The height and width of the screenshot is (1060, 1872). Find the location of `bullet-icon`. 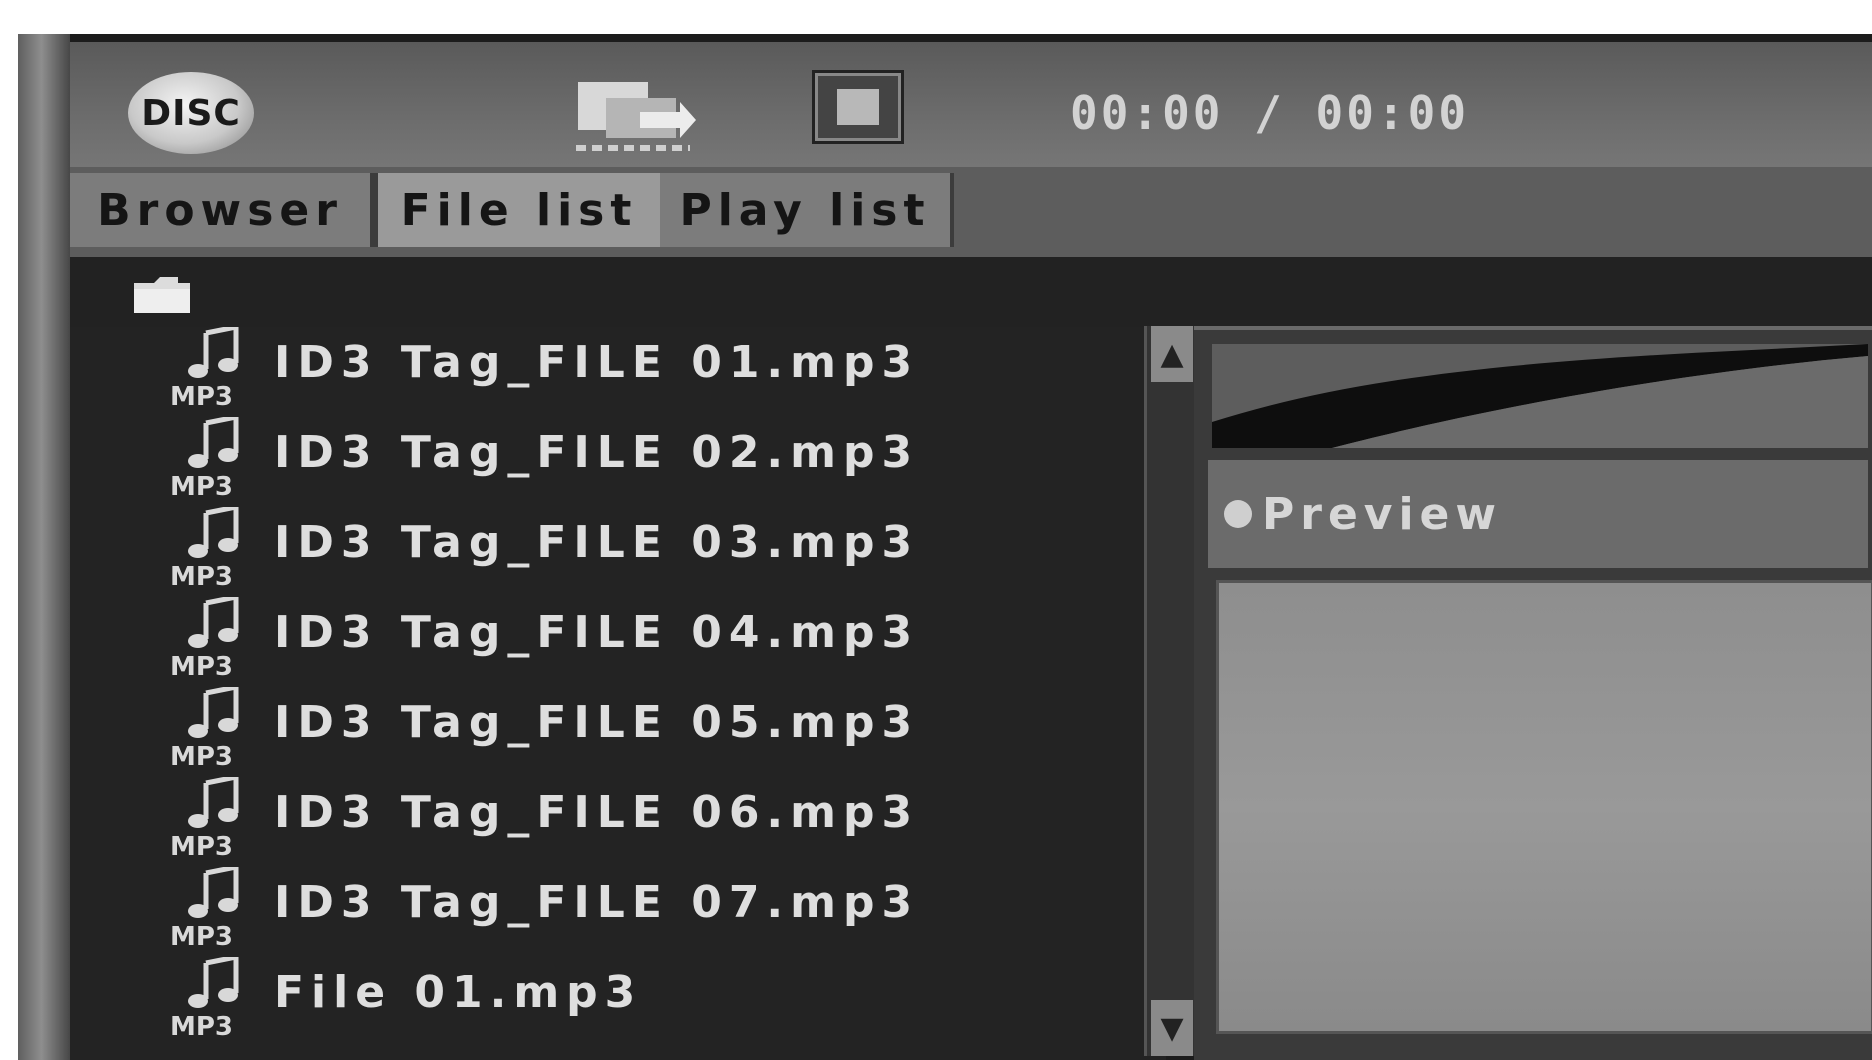

bullet-icon is located at coordinates (1238, 514).